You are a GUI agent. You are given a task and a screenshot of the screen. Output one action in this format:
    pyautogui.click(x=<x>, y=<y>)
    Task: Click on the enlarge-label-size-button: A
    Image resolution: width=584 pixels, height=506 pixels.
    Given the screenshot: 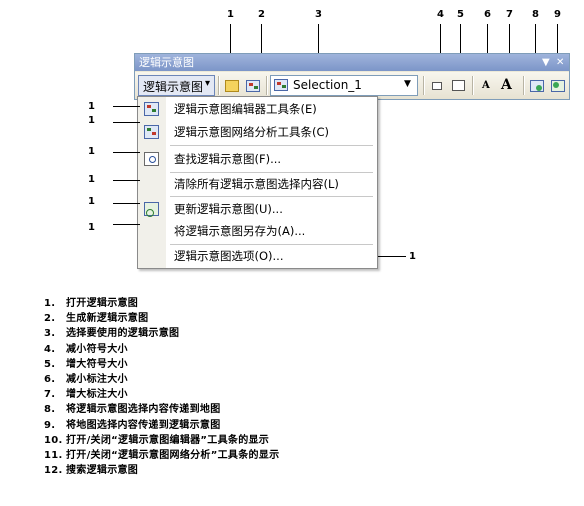 What is the action you would take?
    pyautogui.click(x=508, y=85)
    